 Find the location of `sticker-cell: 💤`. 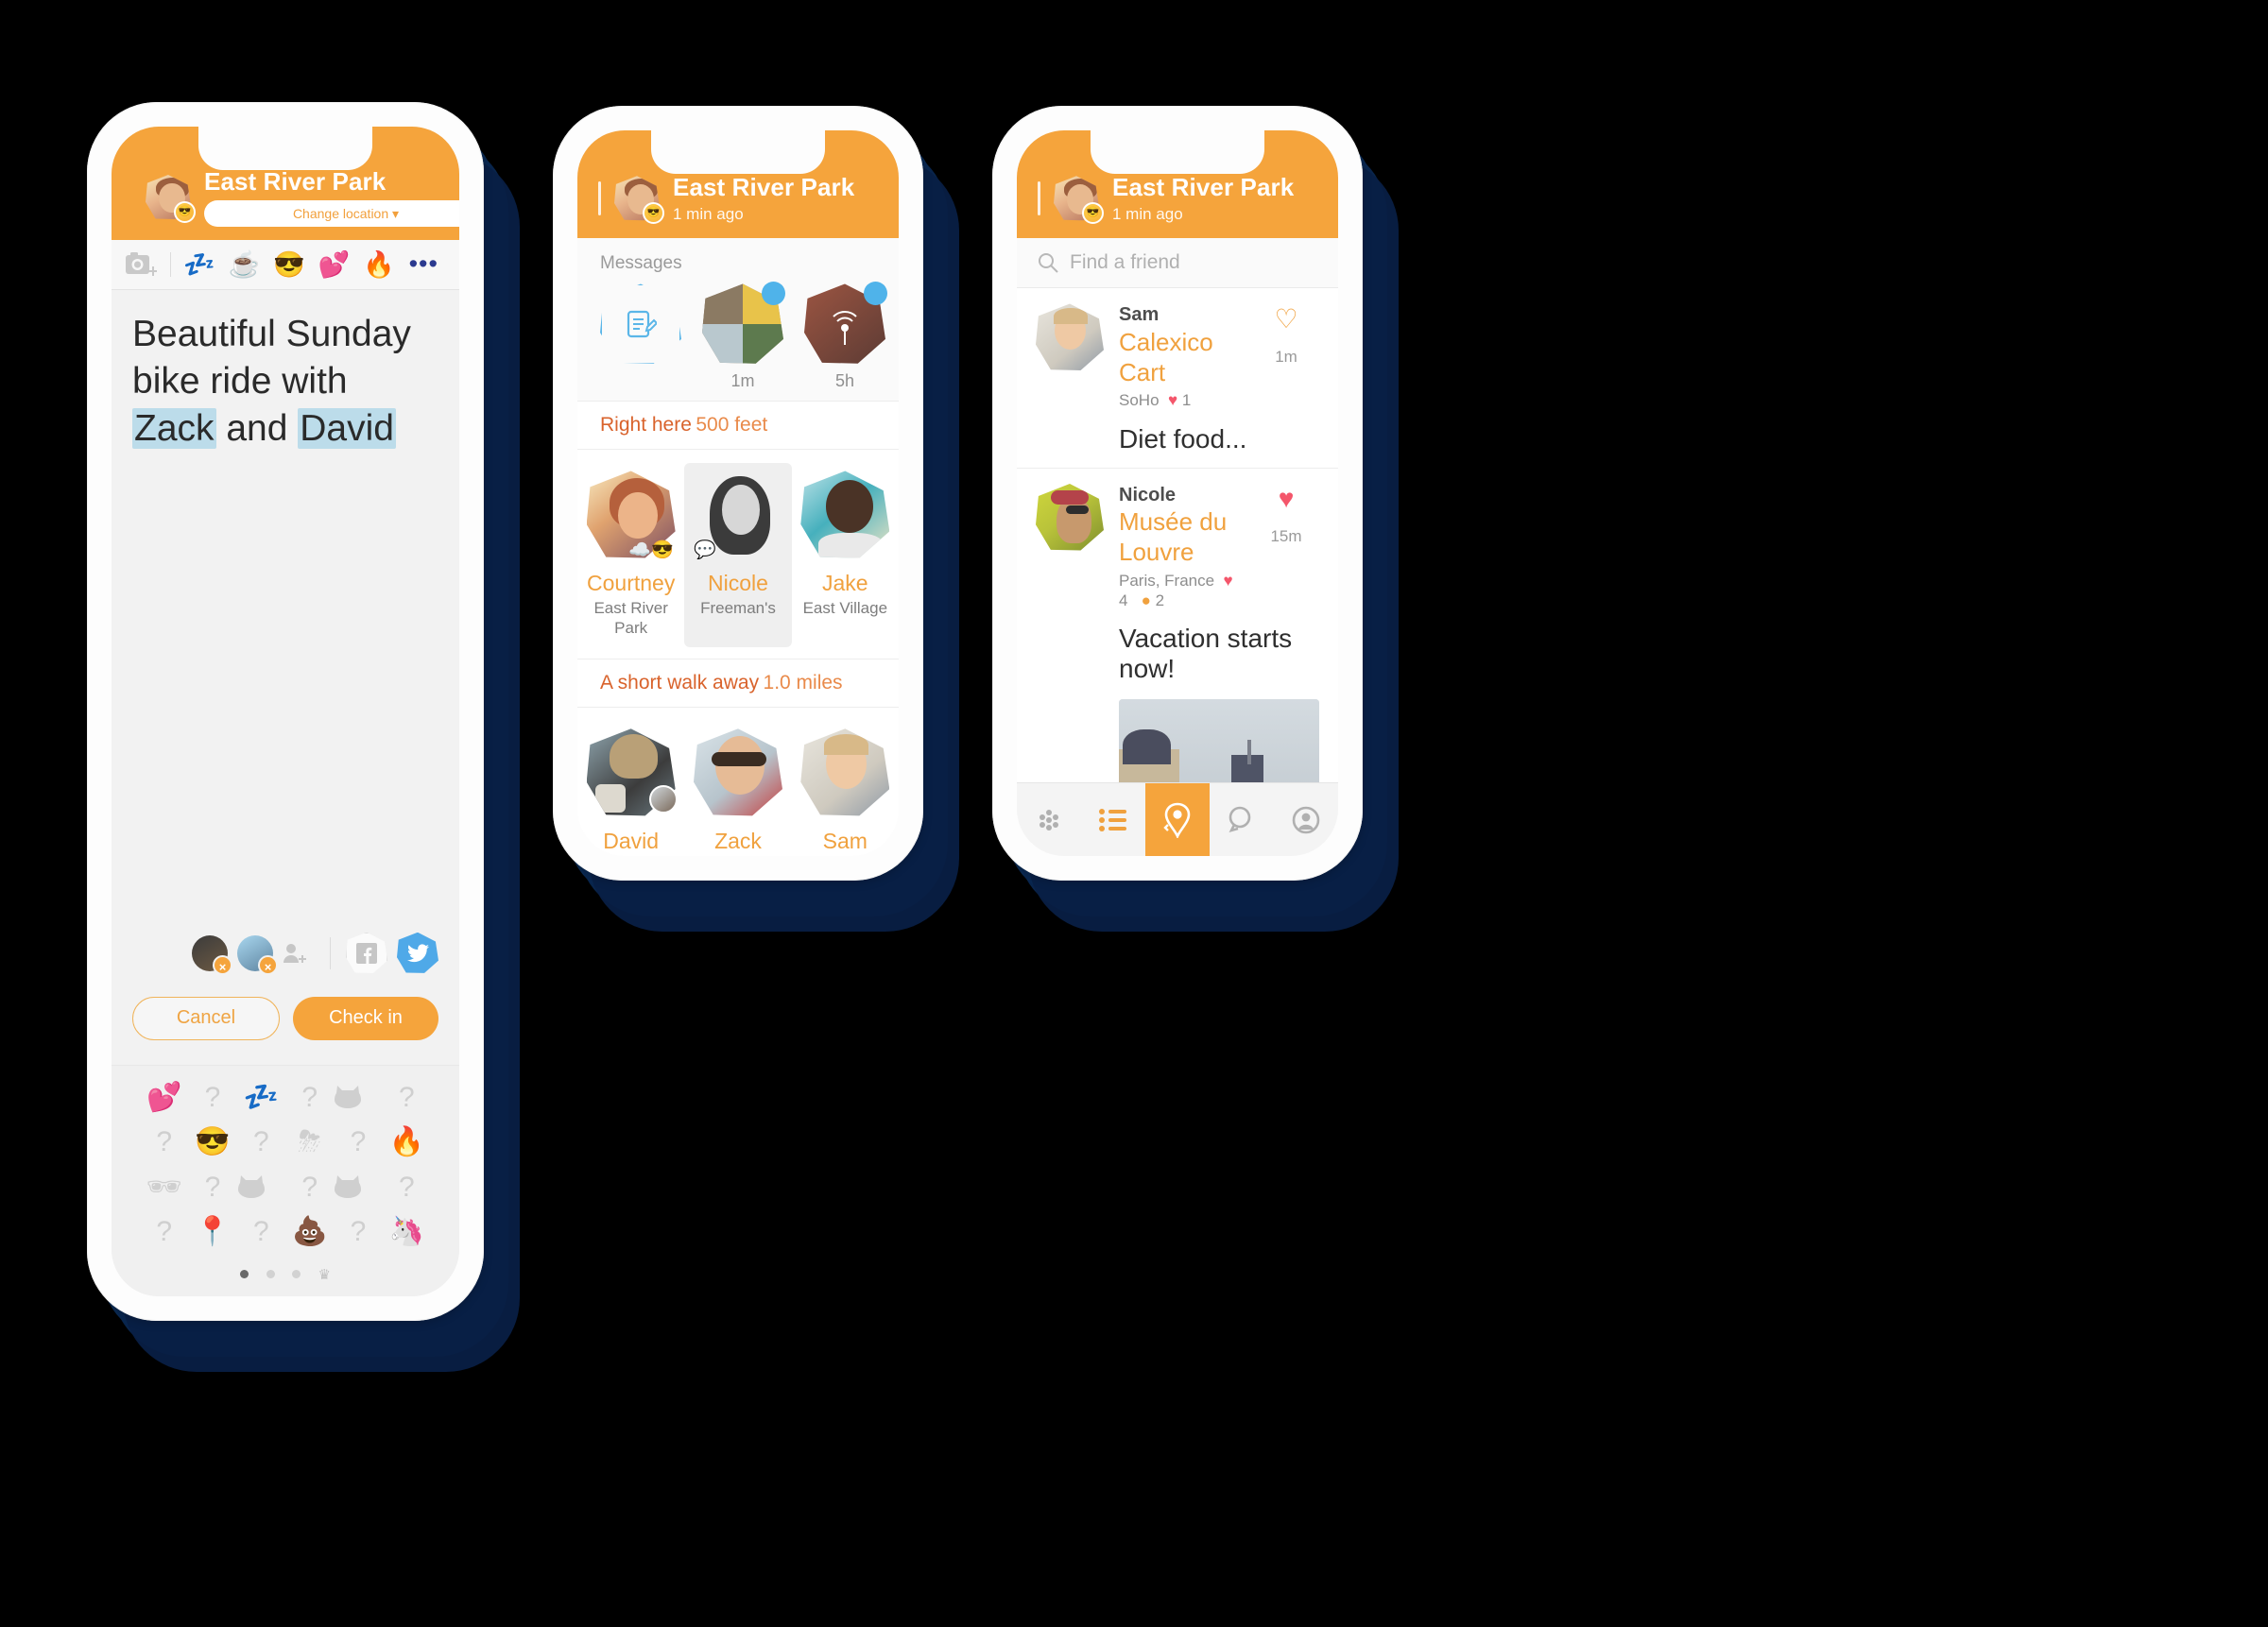

sticker-cell: 💤 is located at coordinates (261, 1098).